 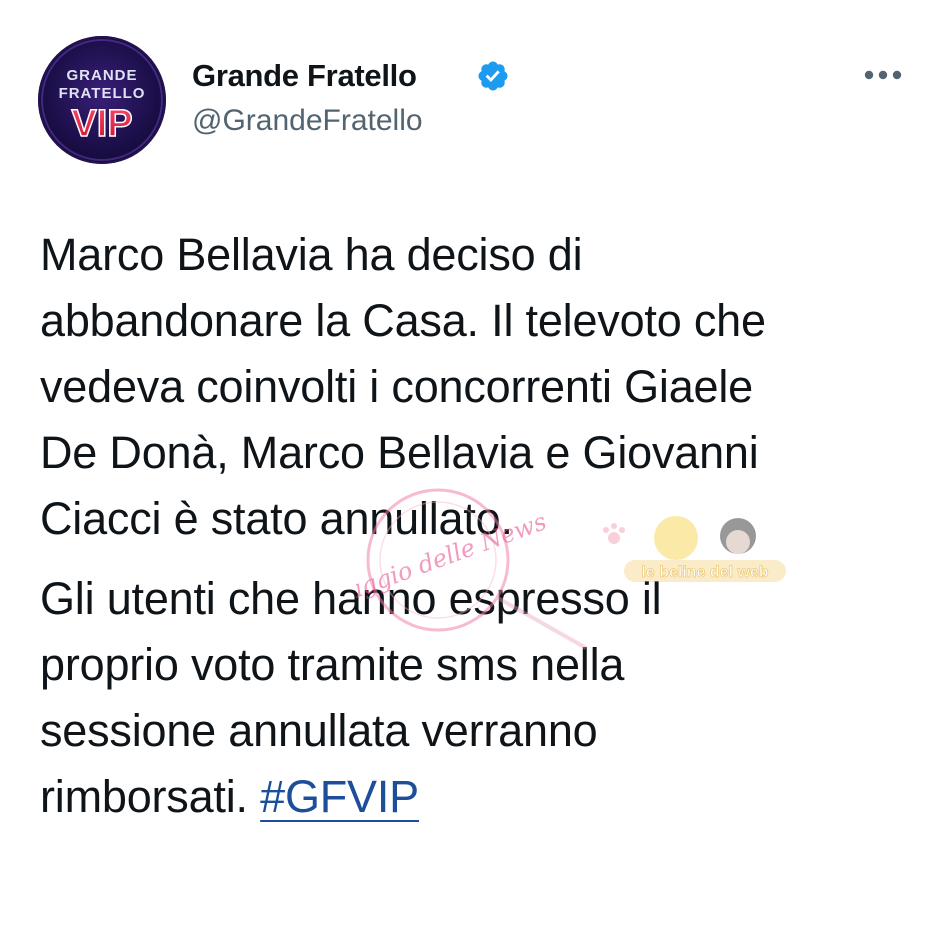 What do you see at coordinates (101, 124) in the screenshot?
I see `avatar-line-3: VIP` at bounding box center [101, 124].